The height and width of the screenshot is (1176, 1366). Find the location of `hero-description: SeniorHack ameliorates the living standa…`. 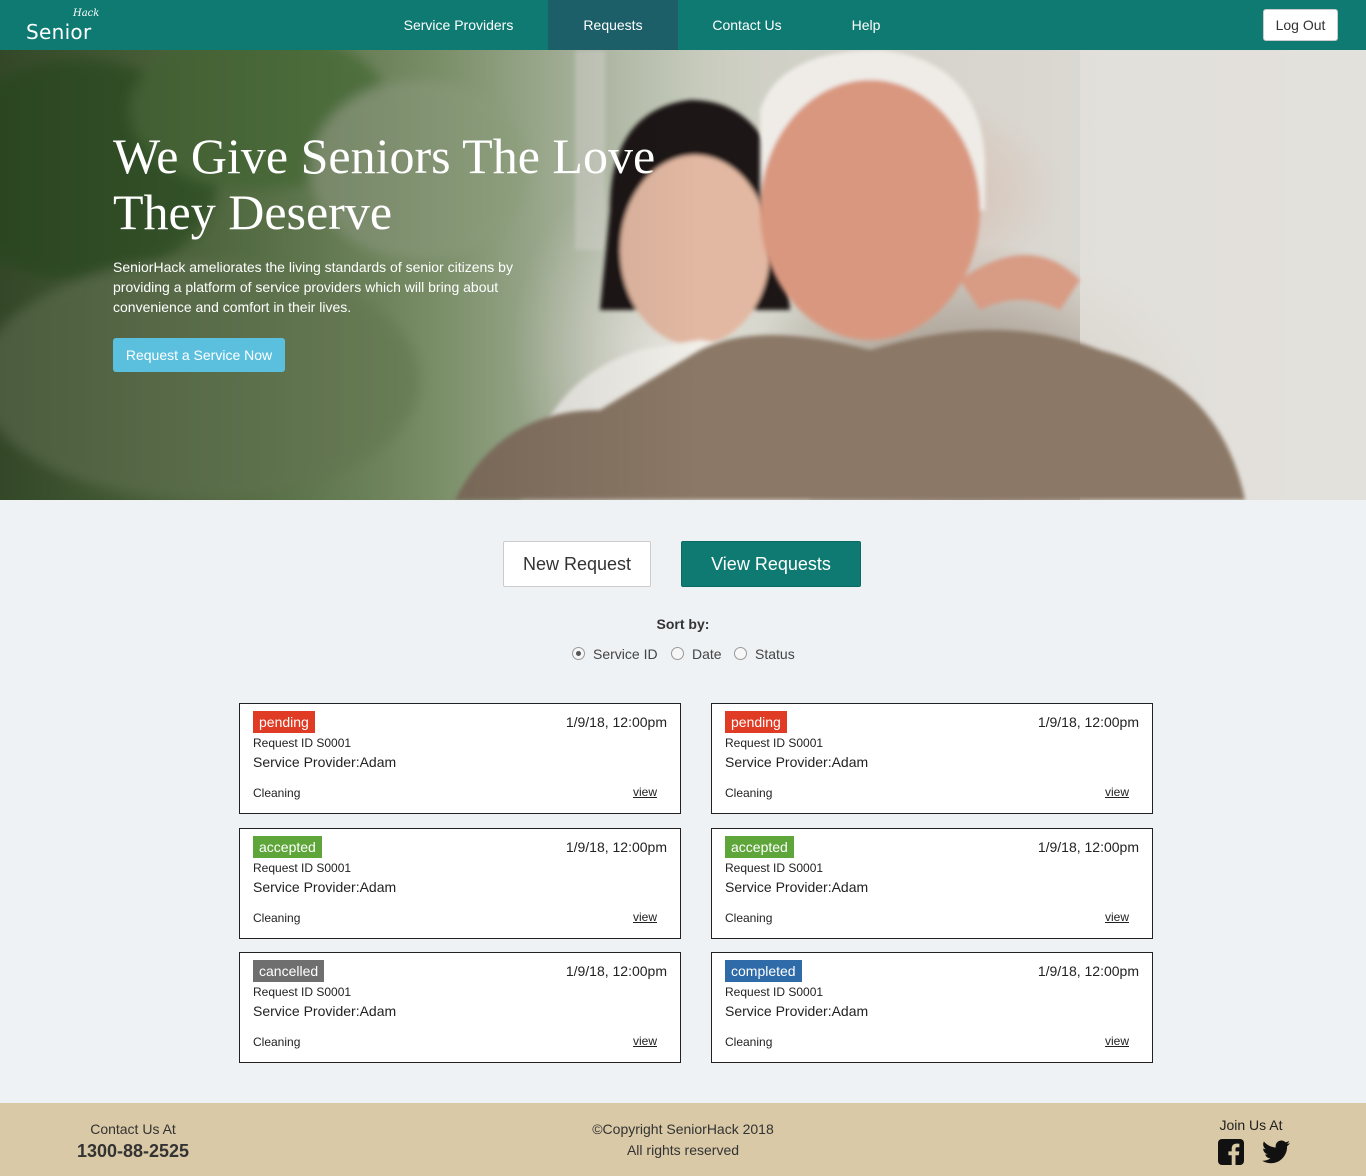

hero-description: SeniorHack ameliorates the living standa… is located at coordinates (313, 287).